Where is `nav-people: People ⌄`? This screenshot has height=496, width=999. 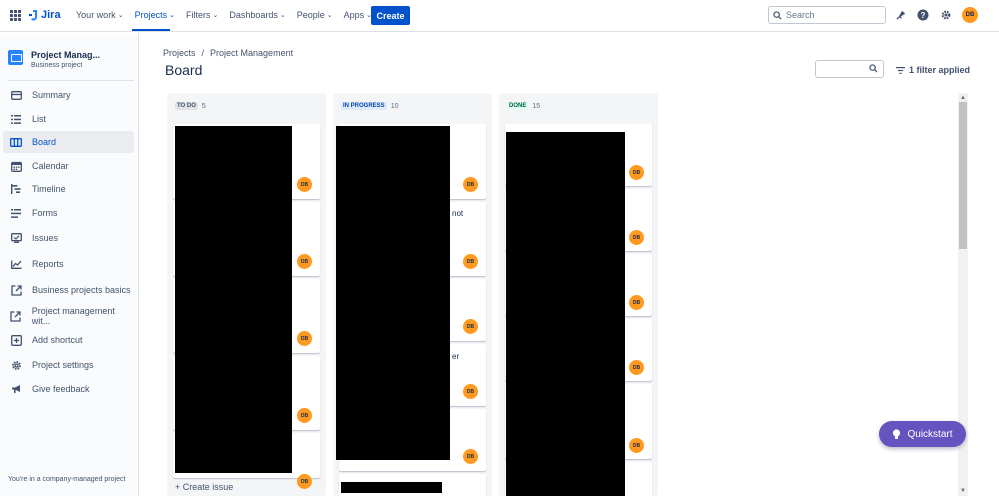 nav-people: People ⌄ is located at coordinates (315, 15).